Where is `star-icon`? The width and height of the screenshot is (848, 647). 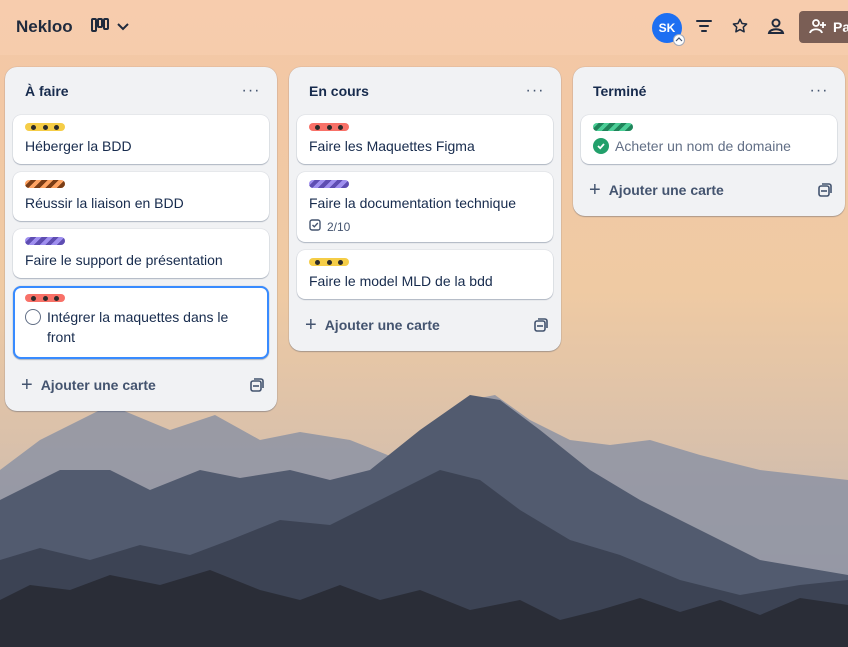
star-icon is located at coordinates (740, 28).